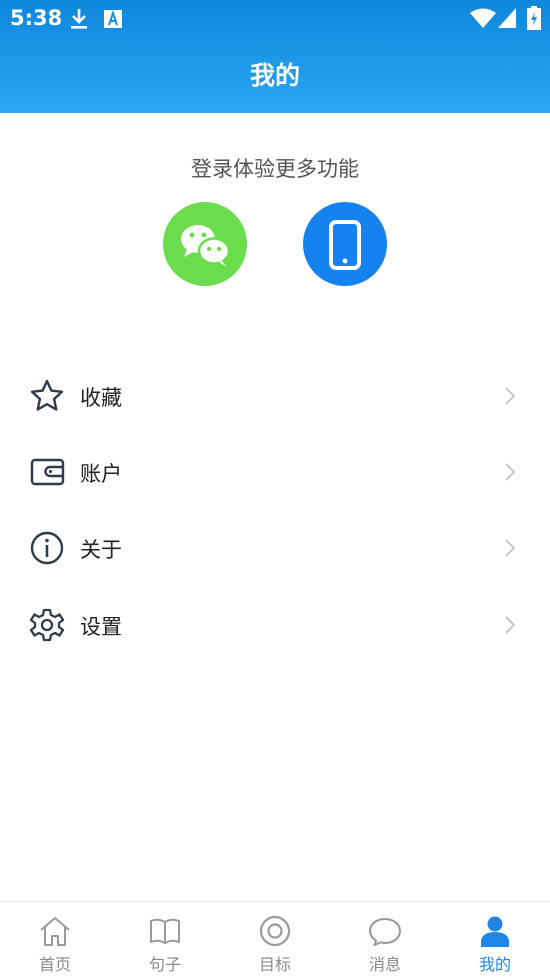  Describe the element at coordinates (47, 395) in the screenshot. I see `star-icon` at that location.